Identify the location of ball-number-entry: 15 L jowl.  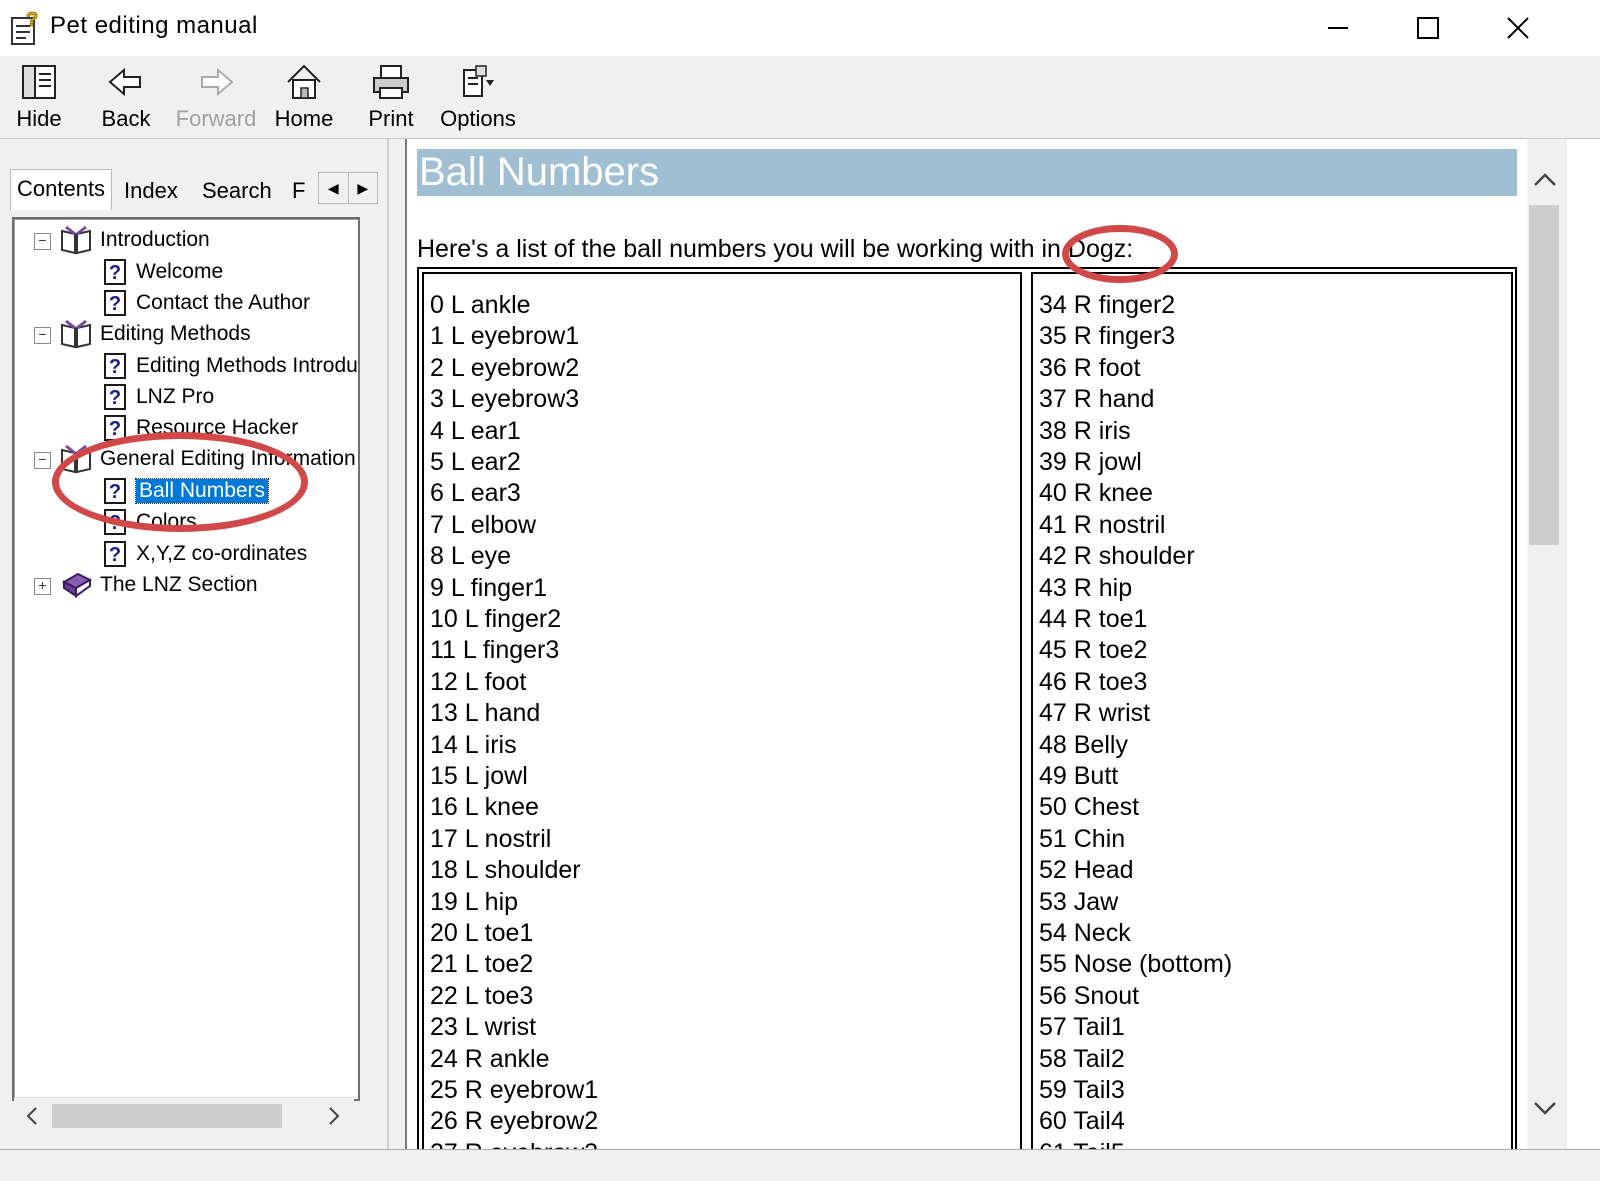
(479, 776).